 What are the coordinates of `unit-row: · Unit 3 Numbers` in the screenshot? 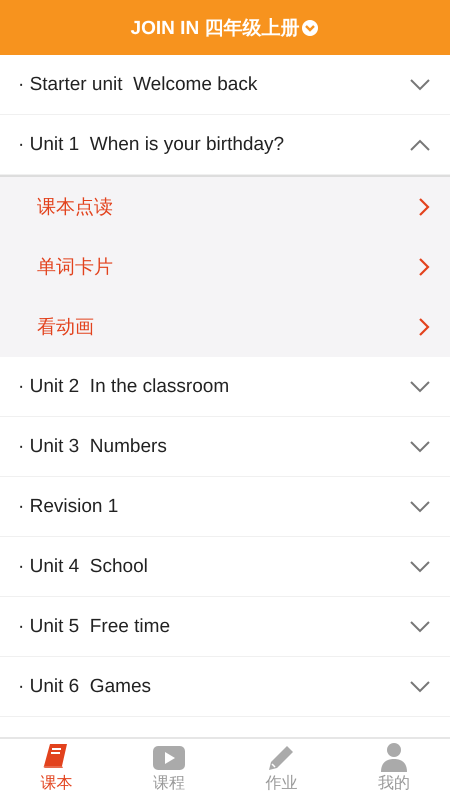 It's located at (225, 447).